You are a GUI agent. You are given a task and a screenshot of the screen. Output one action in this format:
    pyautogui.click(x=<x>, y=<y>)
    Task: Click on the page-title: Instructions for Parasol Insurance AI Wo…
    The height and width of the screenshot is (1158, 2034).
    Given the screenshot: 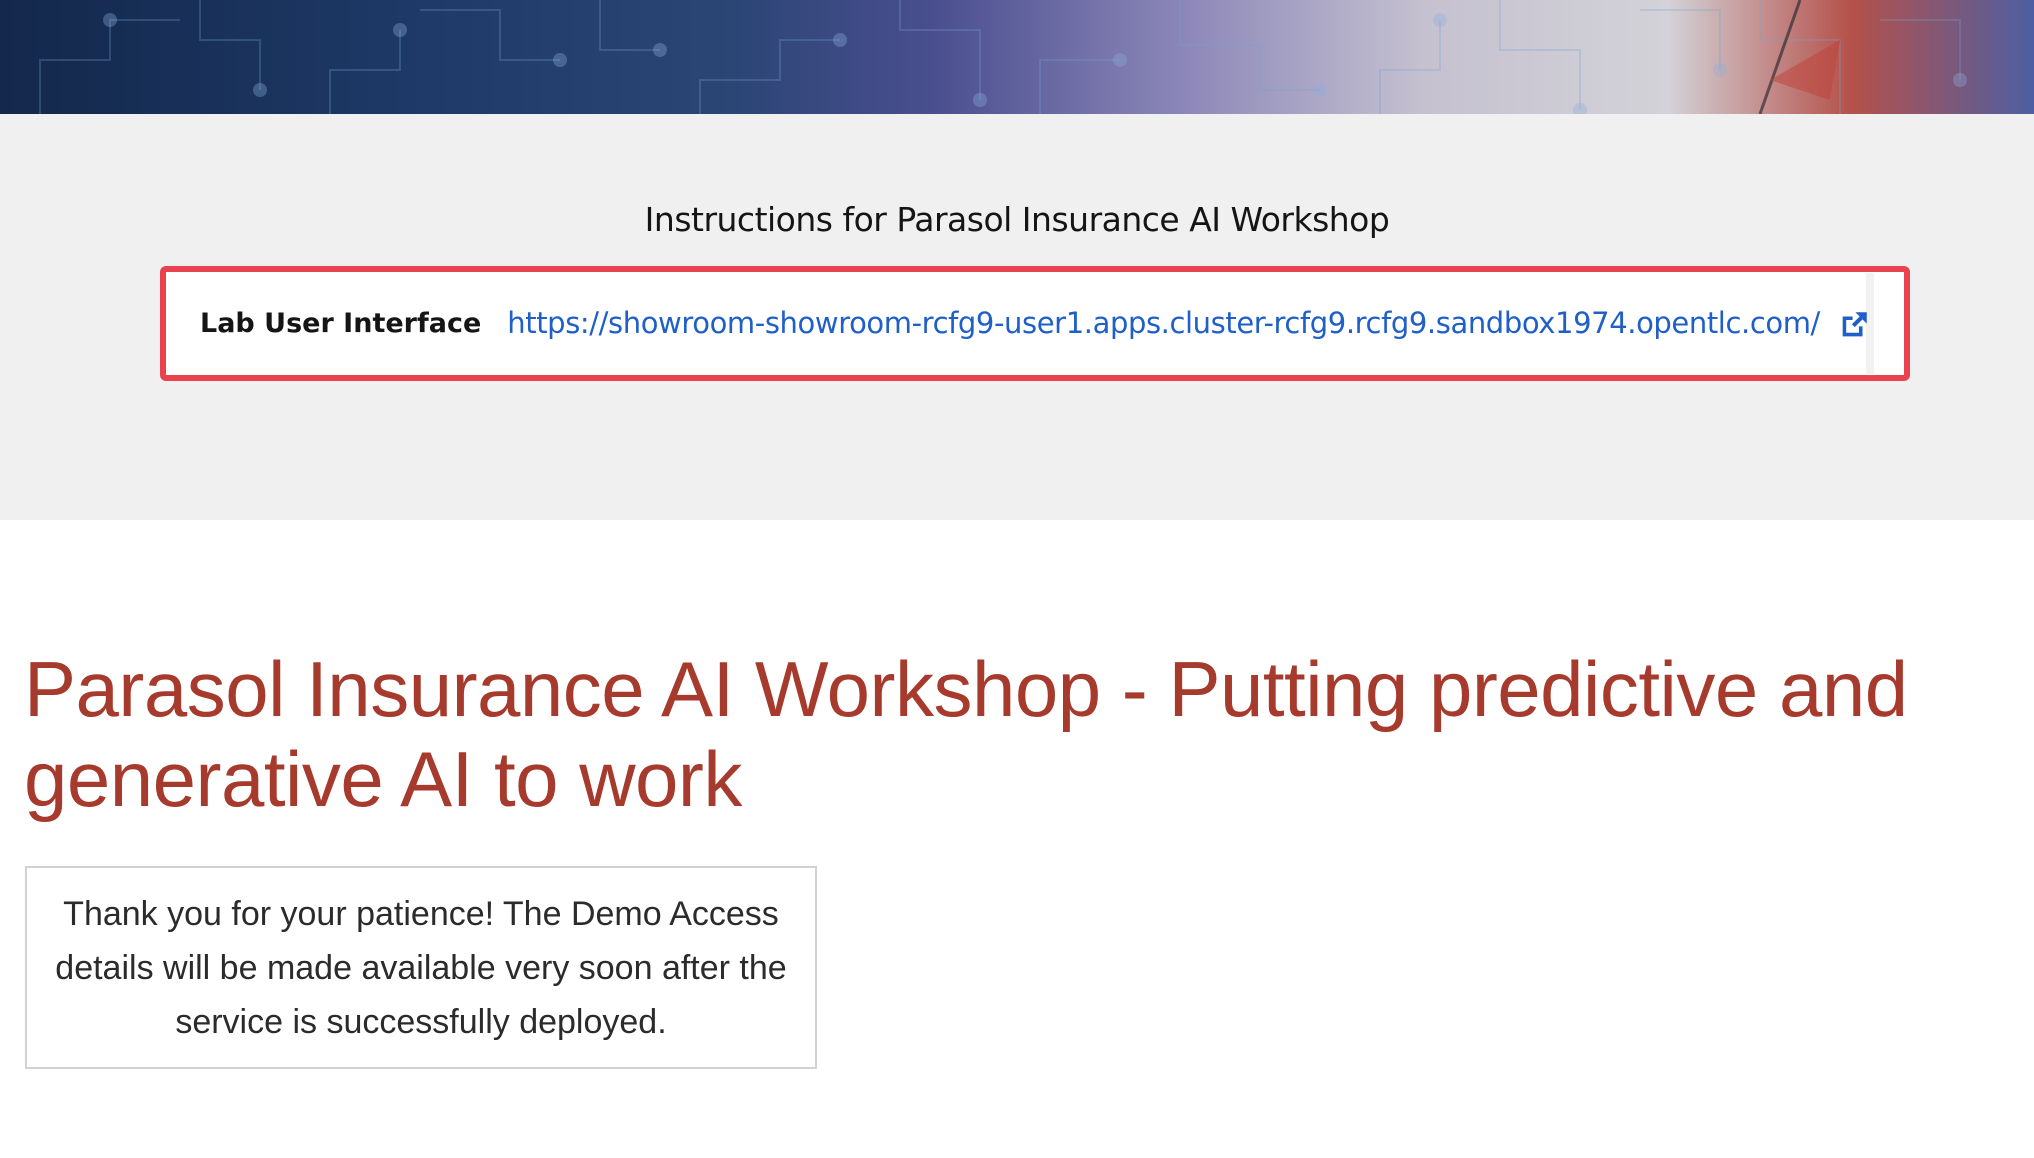 What is the action you would take?
    pyautogui.click(x=1017, y=219)
    